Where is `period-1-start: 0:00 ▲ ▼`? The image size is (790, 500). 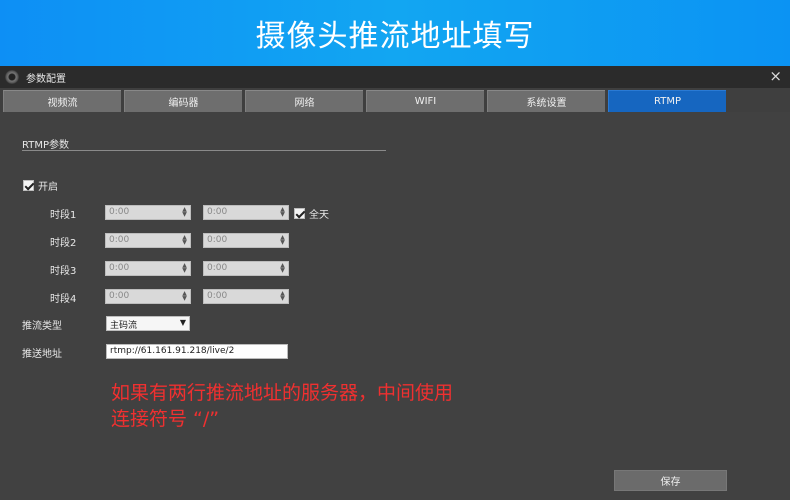
period-1-start: 0:00 ▲ ▼ is located at coordinates (148, 212).